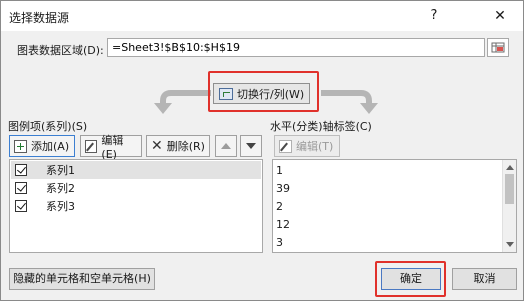 The width and height of the screenshot is (524, 301). I want to click on axis-label-item: 1, so click(279, 170).